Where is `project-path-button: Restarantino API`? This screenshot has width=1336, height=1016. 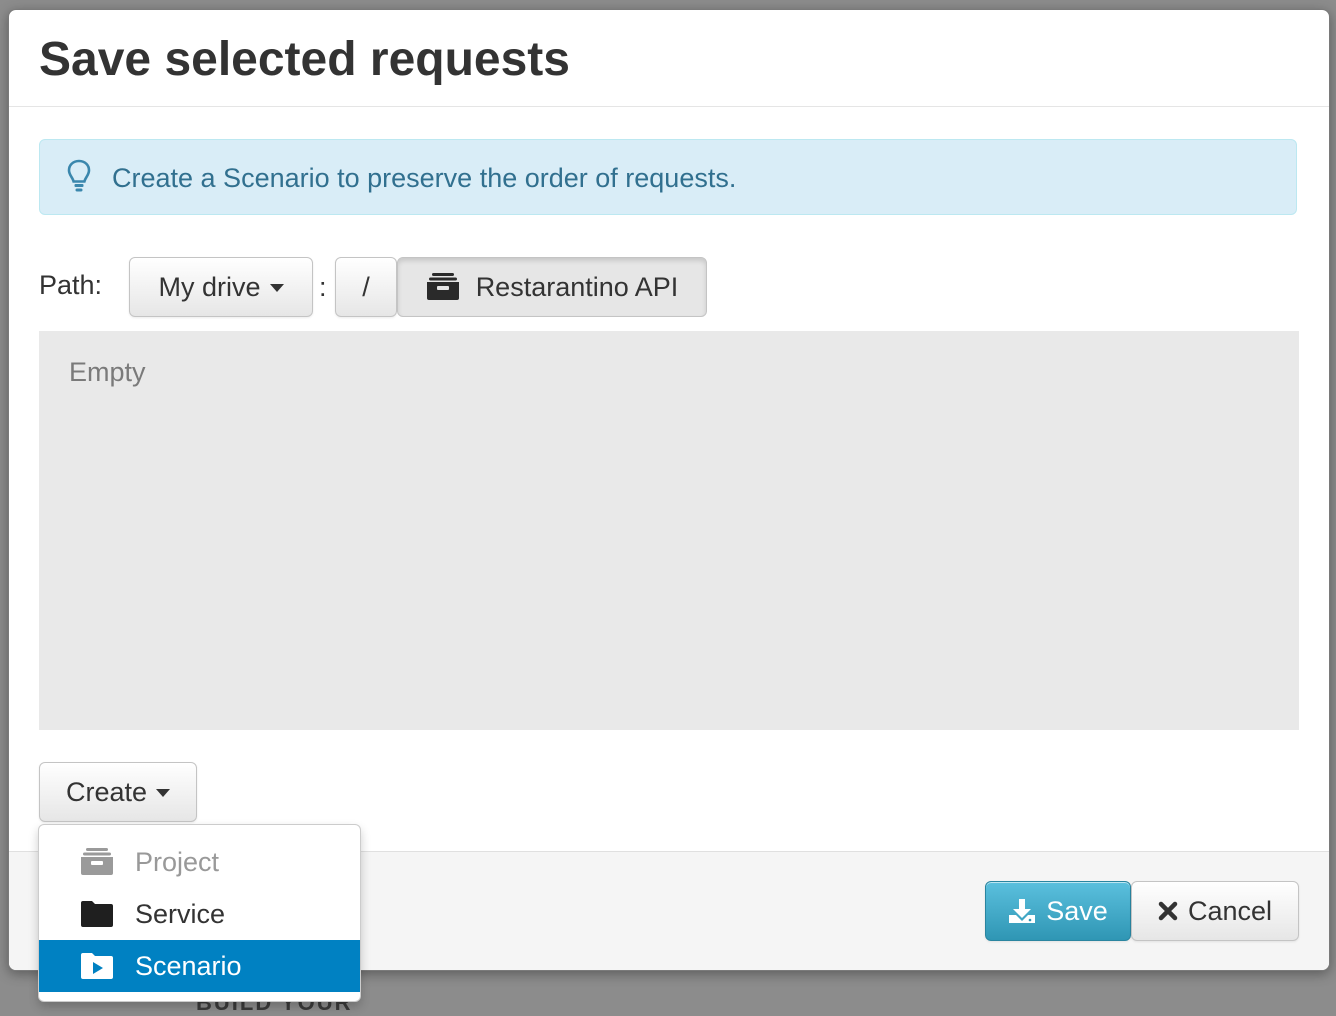
project-path-button: Restarantino API is located at coordinates (552, 287).